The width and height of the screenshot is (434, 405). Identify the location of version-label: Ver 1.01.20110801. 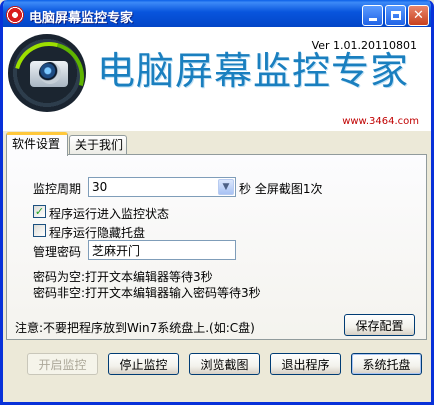
(364, 45).